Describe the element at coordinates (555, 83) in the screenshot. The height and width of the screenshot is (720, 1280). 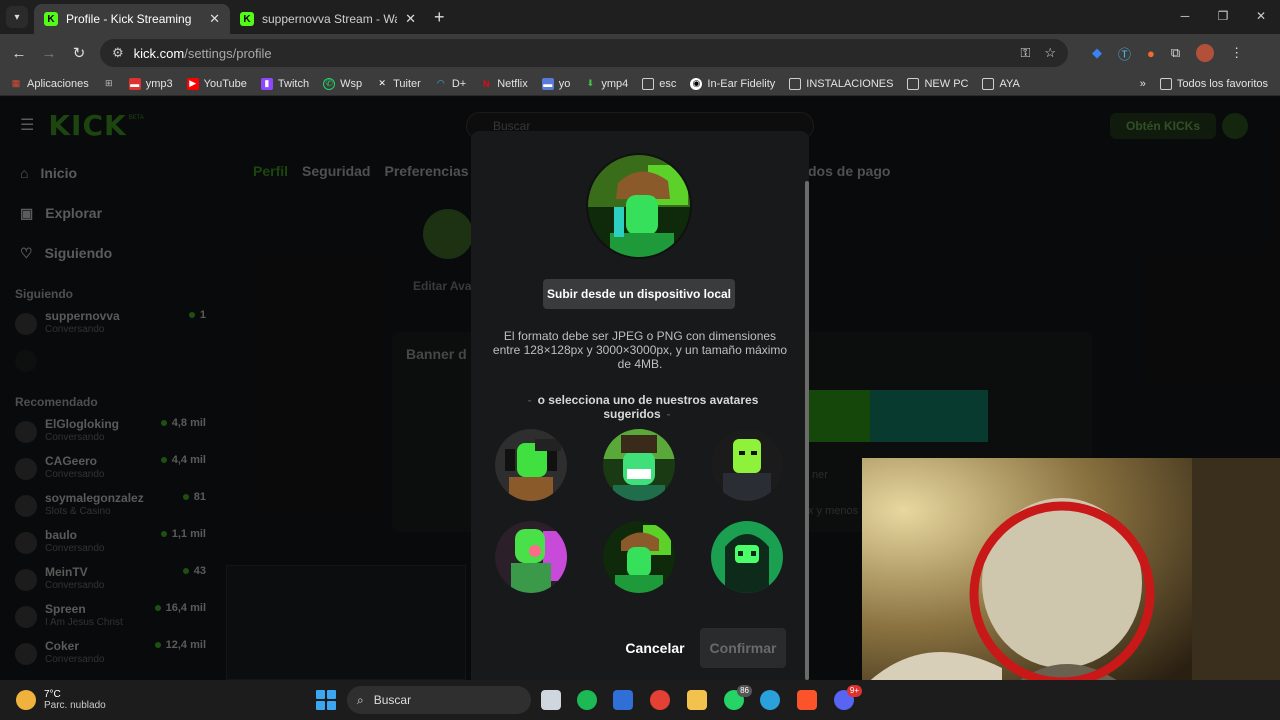
I see `bookmark-yo: ▬ yo` at that location.